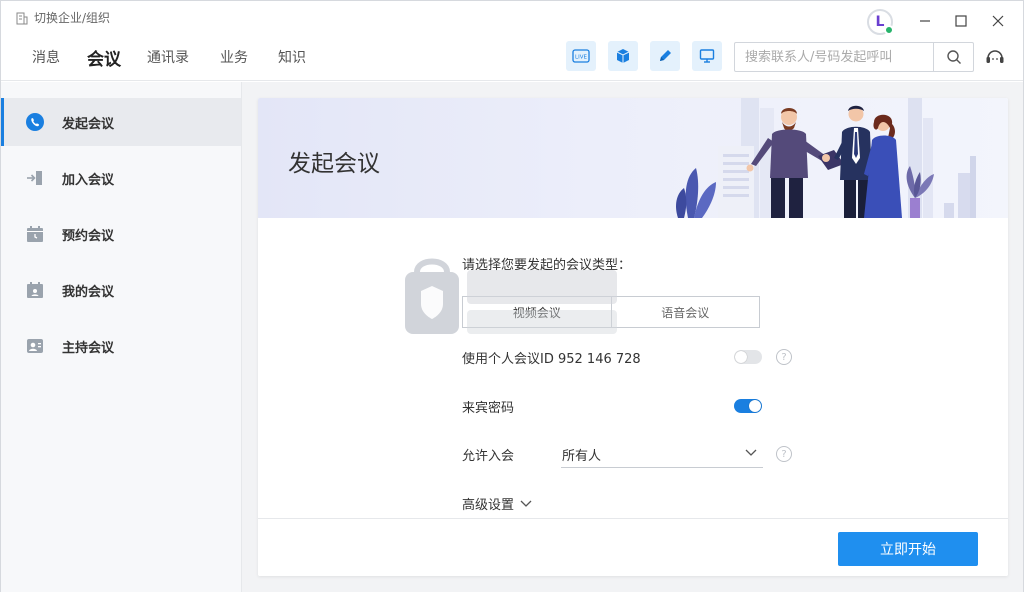 The width and height of the screenshot is (1024, 592). I want to click on avatar: L, so click(880, 22).